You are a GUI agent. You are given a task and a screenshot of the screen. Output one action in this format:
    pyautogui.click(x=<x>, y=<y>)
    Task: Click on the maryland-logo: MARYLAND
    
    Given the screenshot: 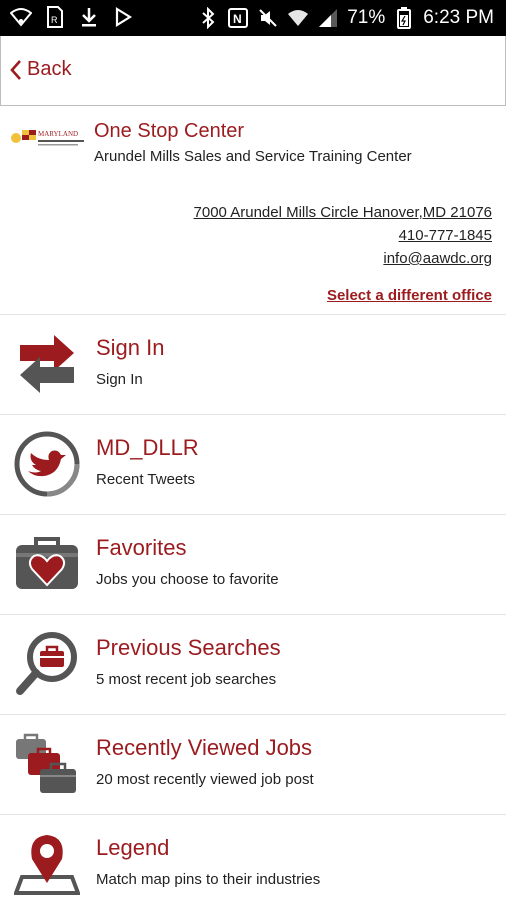 What is the action you would take?
    pyautogui.click(x=50, y=138)
    